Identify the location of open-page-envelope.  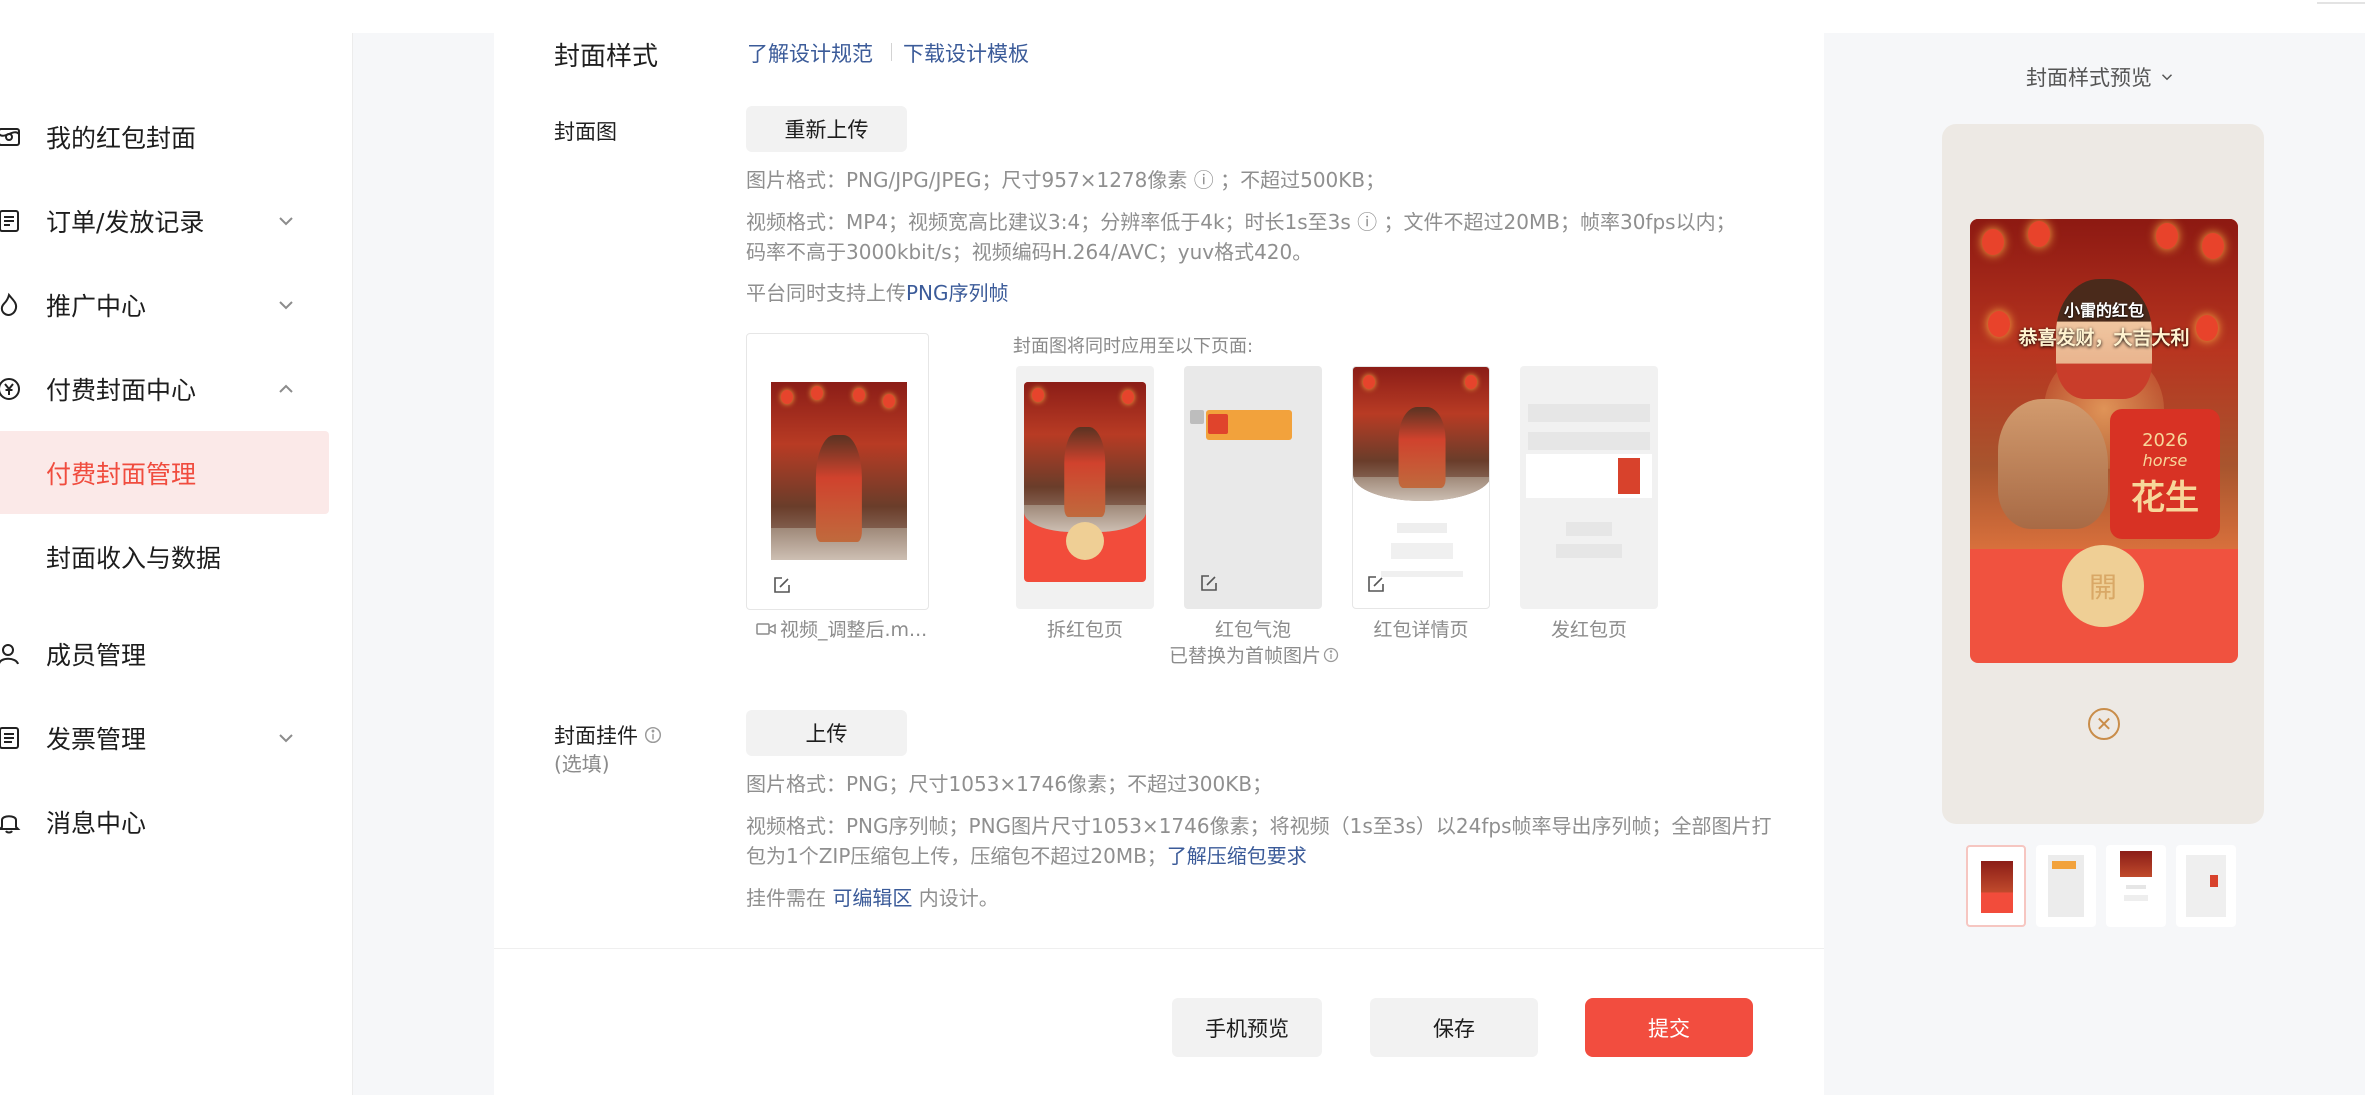
(1085, 482).